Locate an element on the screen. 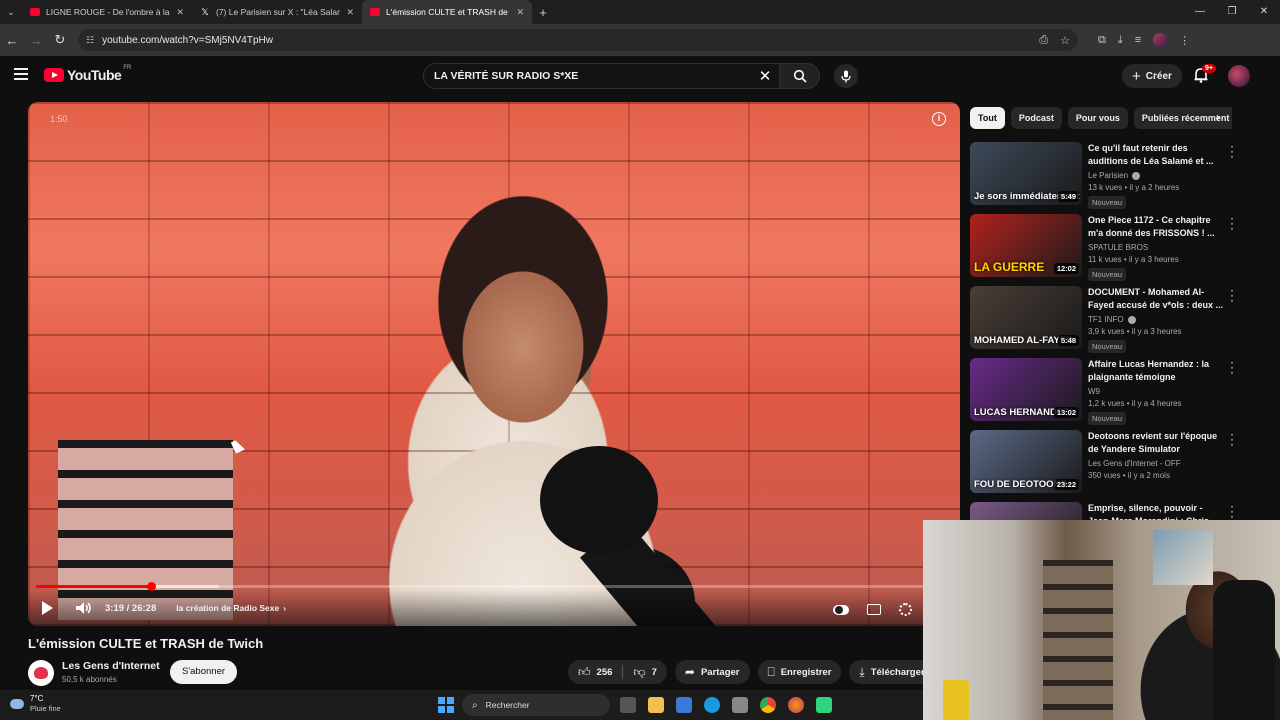 The height and width of the screenshot is (720, 1280). bookmark-star-icon: ☆ is located at coordinates (1065, 40).